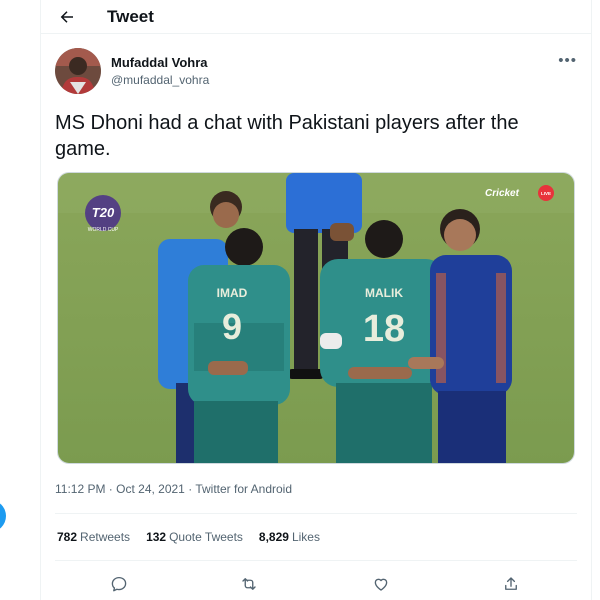 This screenshot has height=600, width=600. Describe the element at coordinates (103, 230) in the screenshot. I see `svg-text: WORLD CUP` at that location.